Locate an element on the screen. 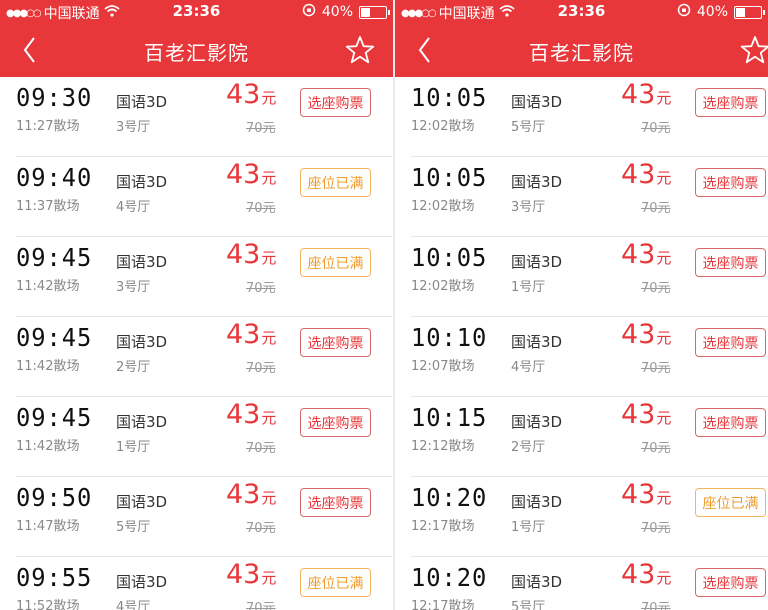 The width and height of the screenshot is (768, 610). showtime-row: 10:05 12:02散场 国语3D 3号厅 43元 70元 选座购票 is located at coordinates (581, 197).